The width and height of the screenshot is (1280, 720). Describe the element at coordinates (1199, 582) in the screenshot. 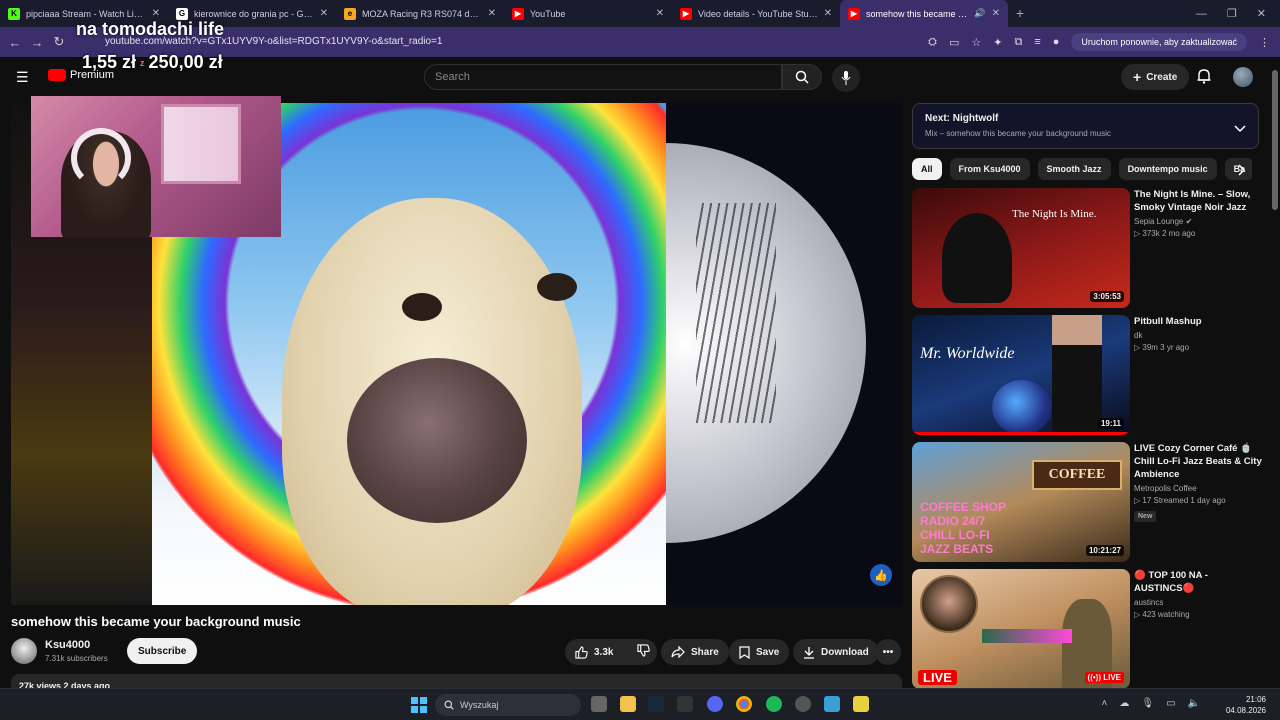

I see `related-title: 🔴 TOP 100 NA - AUSTINCS🔴` at that location.